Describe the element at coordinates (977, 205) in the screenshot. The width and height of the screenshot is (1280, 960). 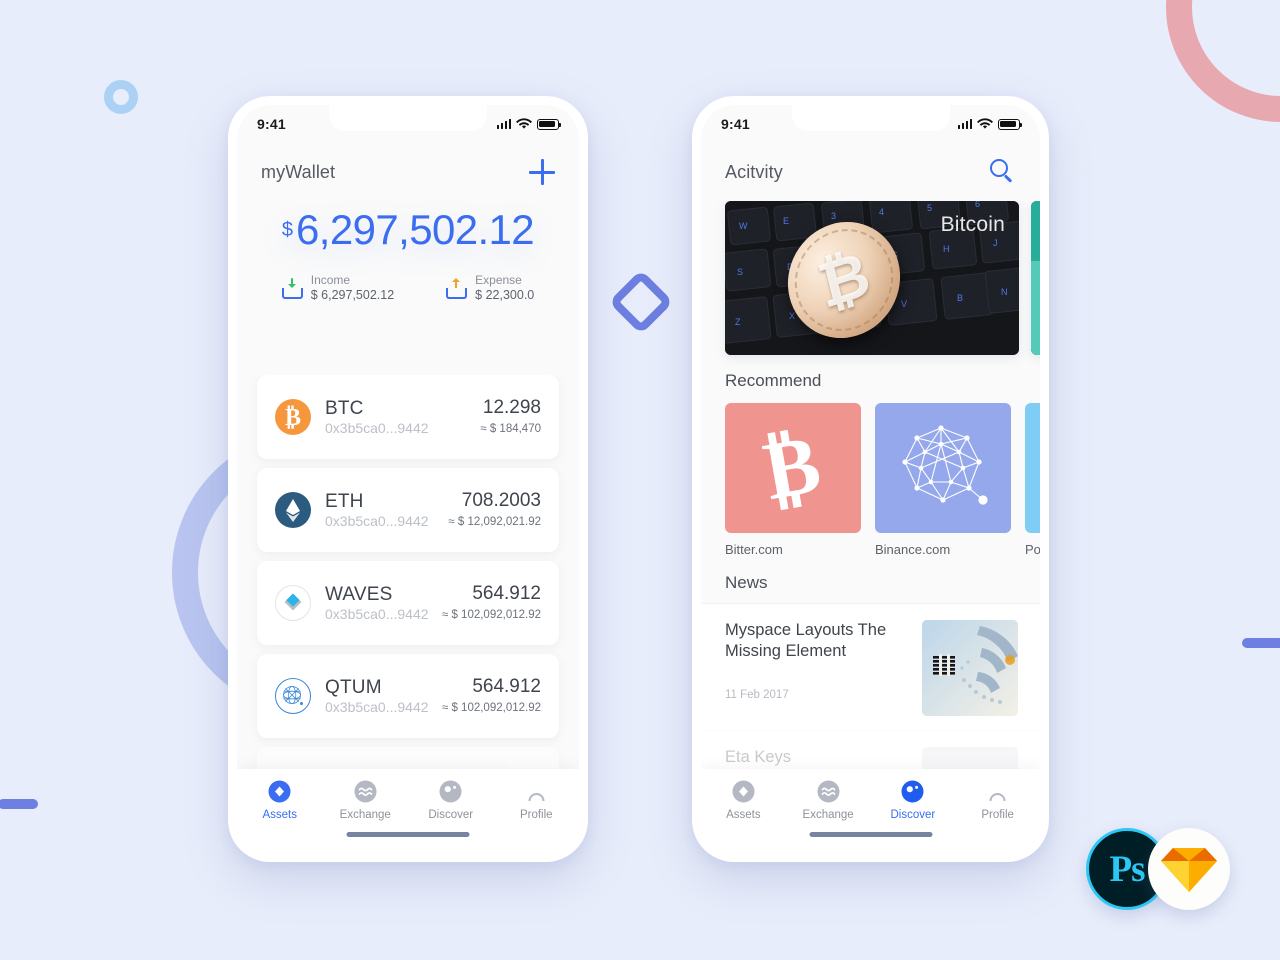
I see `svg-text: 6` at that location.